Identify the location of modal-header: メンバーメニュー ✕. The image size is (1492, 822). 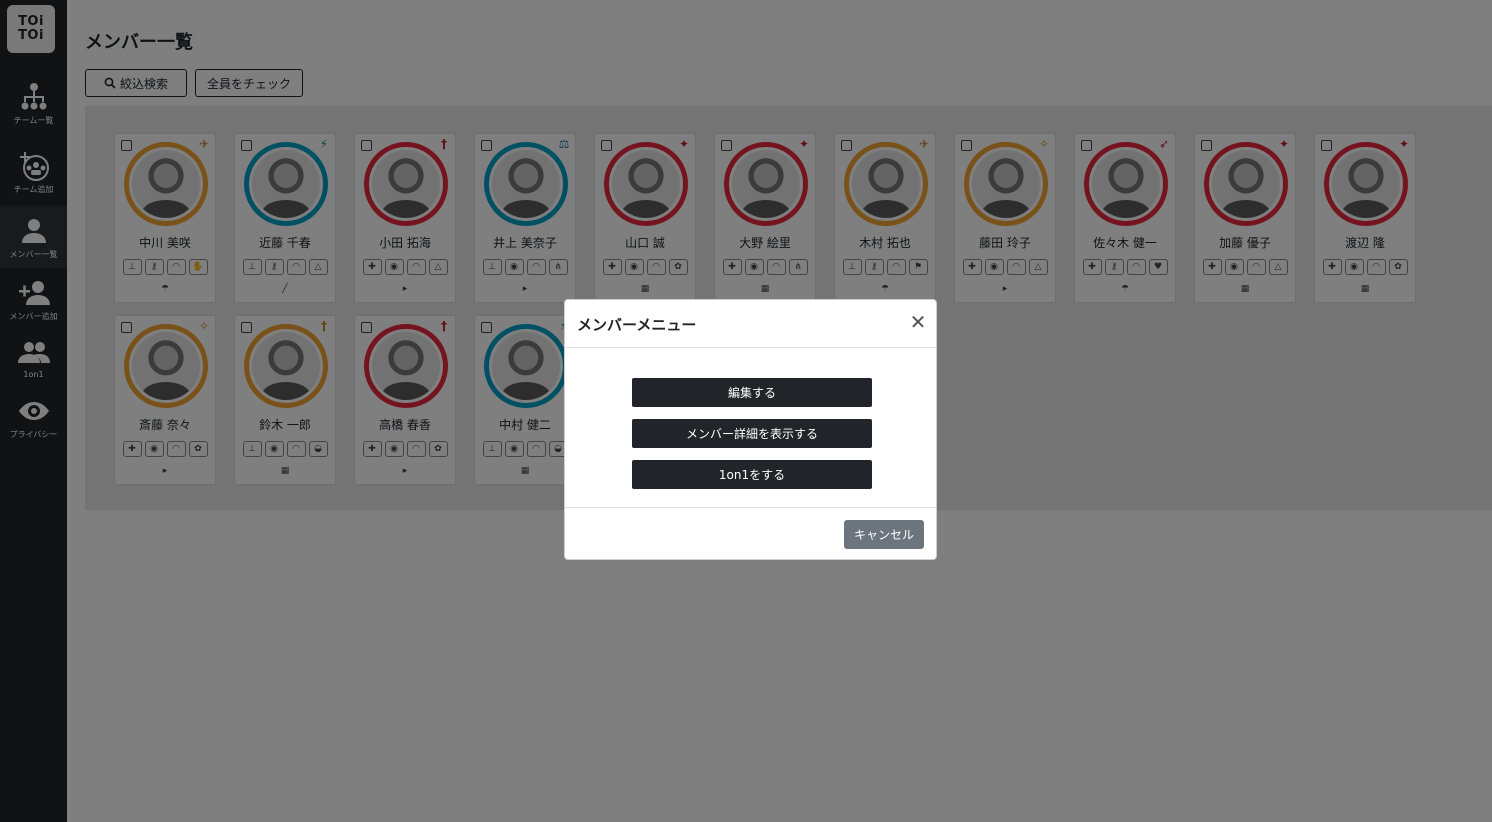
(750, 324).